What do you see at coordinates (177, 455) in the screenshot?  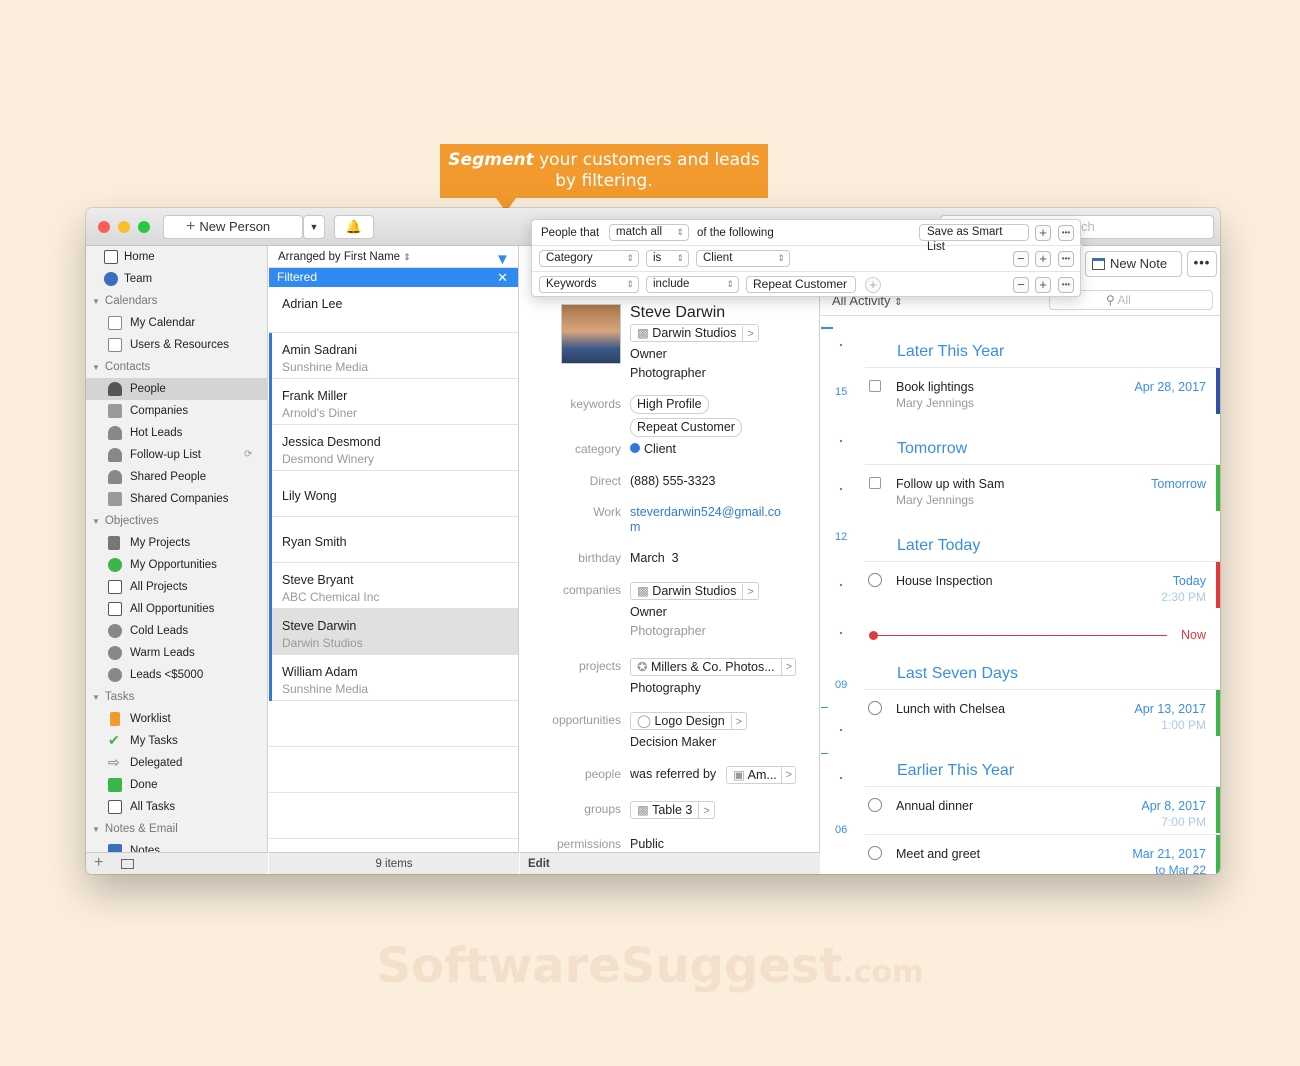 I see `sidebar-item-follow-up: Follow-up List ⟳` at bounding box center [177, 455].